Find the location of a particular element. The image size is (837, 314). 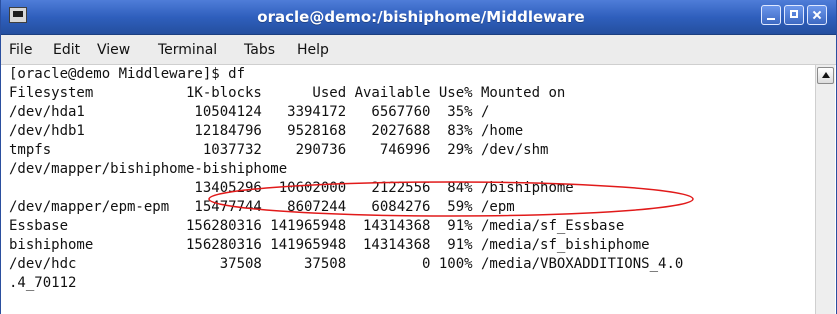

terminal-line-tmpfs: tmpfs 1037732 290736 746996 29% /dev/shm is located at coordinates (279, 150).